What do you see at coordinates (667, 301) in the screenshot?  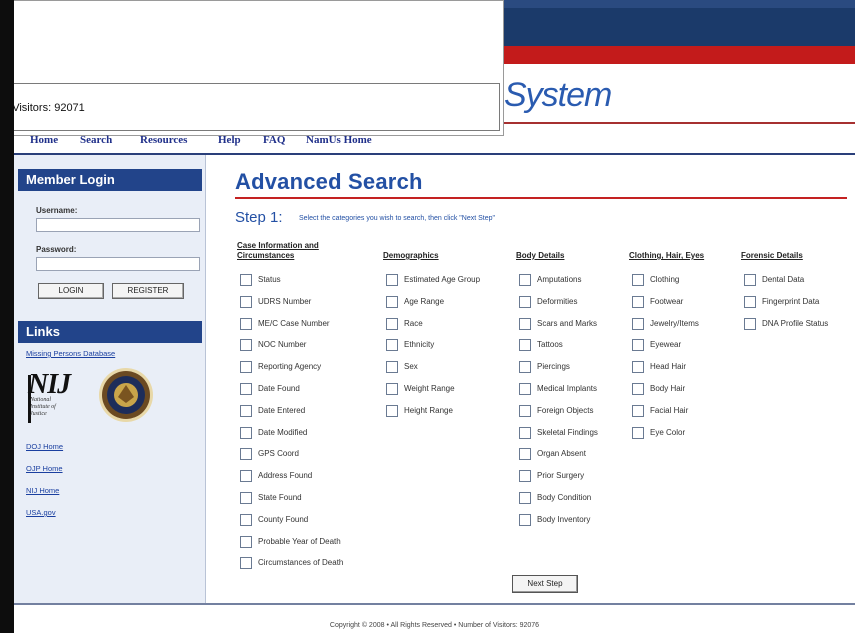 I see `category-checkbox-label: Footwear` at bounding box center [667, 301].